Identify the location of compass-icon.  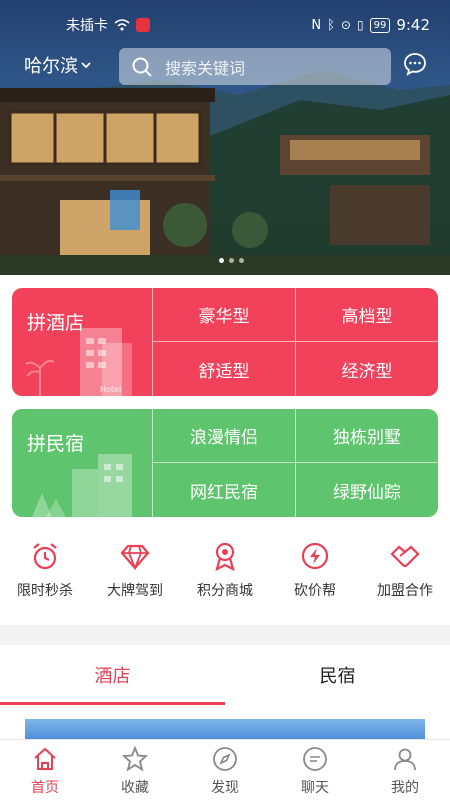
(225, 759).